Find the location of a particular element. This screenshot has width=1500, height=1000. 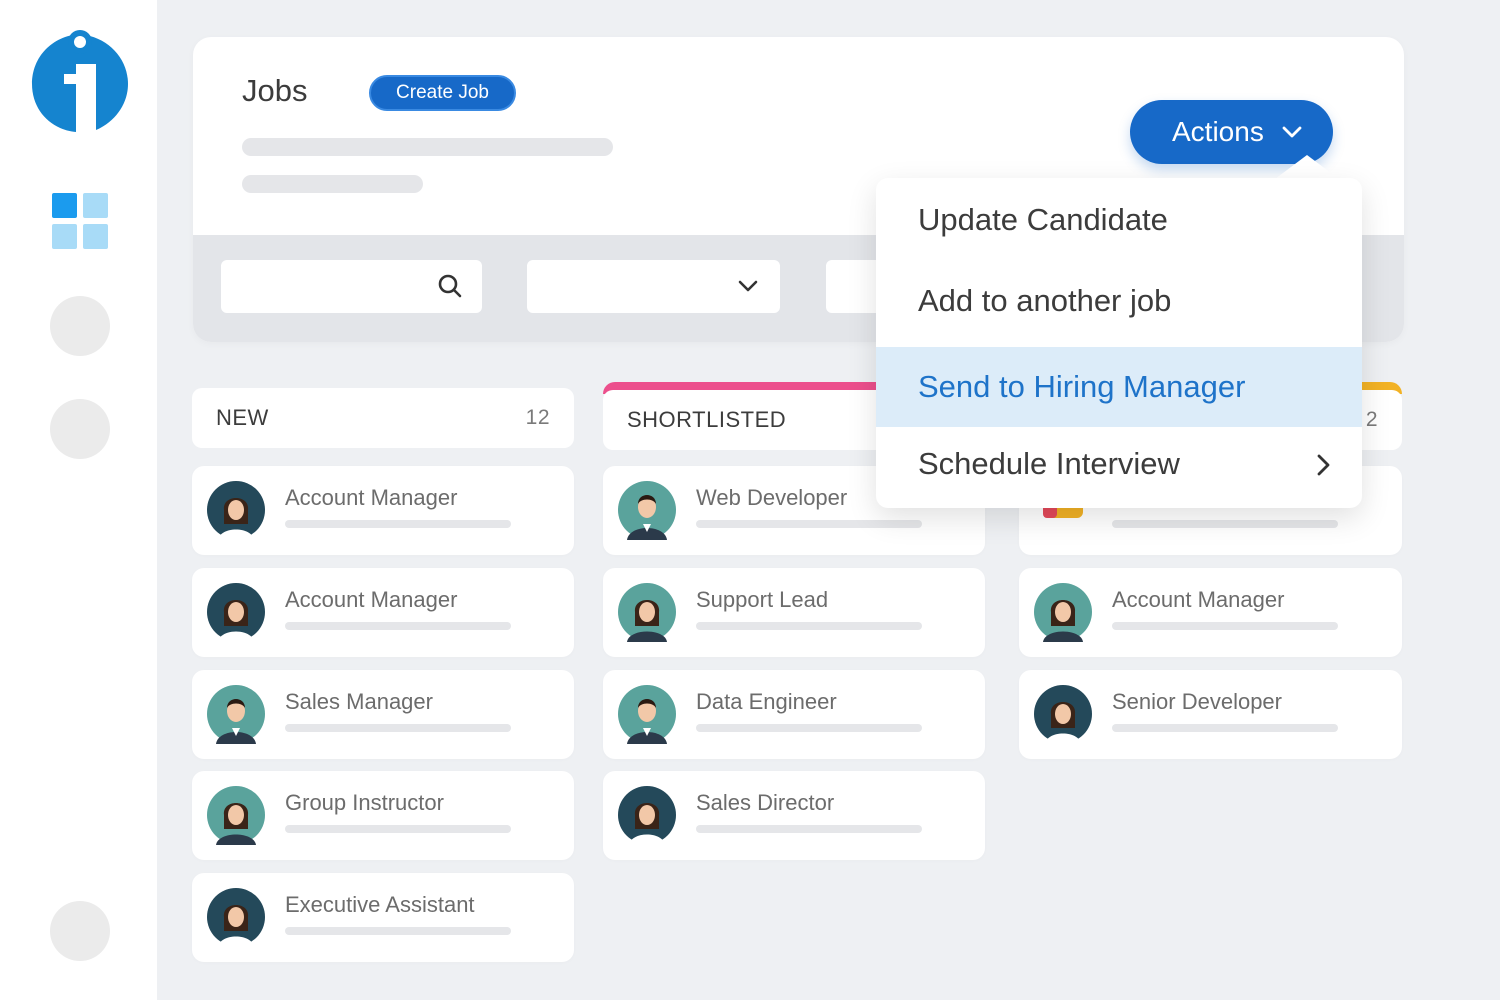

job-title: Sales Director is located at coordinates (765, 802).